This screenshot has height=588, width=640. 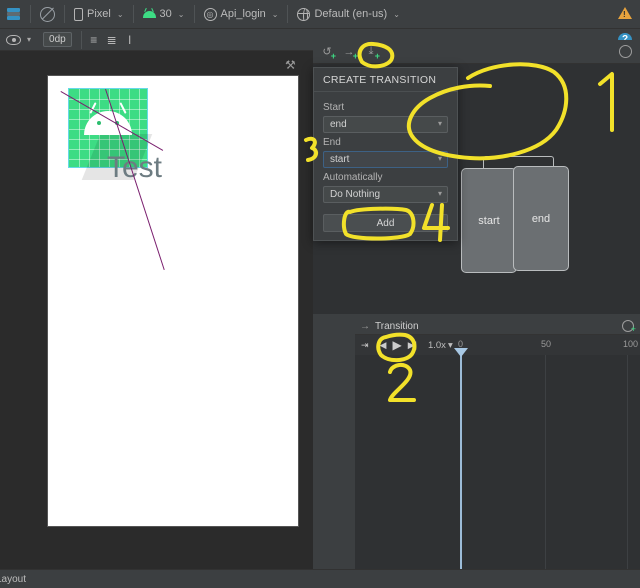 I want to click on annotation-box-add, so click(x=378, y=223).